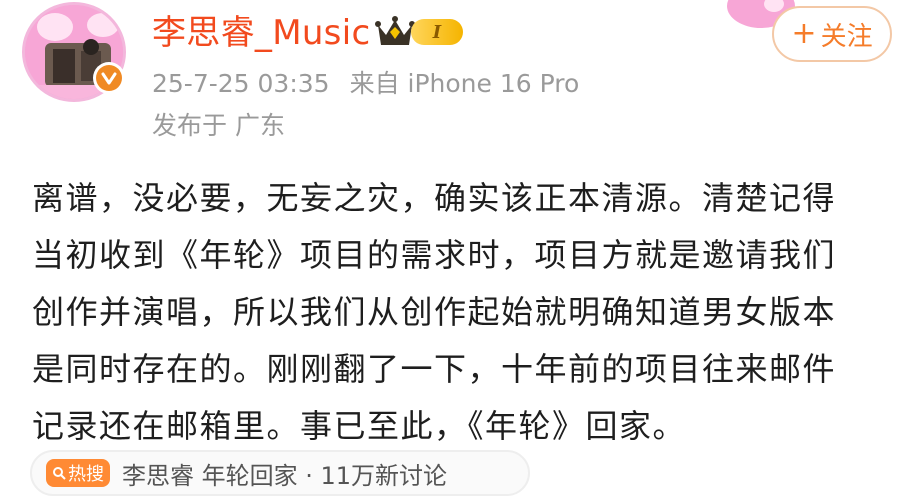 Image resolution: width=922 pixels, height=496 pixels. I want to click on username: 李思睿_Music, so click(261, 33).